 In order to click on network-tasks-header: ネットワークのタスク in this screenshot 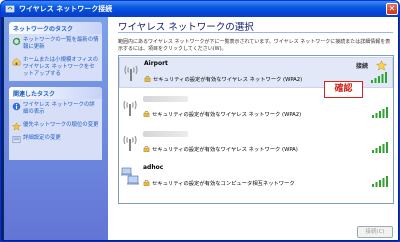, I will do `click(55, 28)`.